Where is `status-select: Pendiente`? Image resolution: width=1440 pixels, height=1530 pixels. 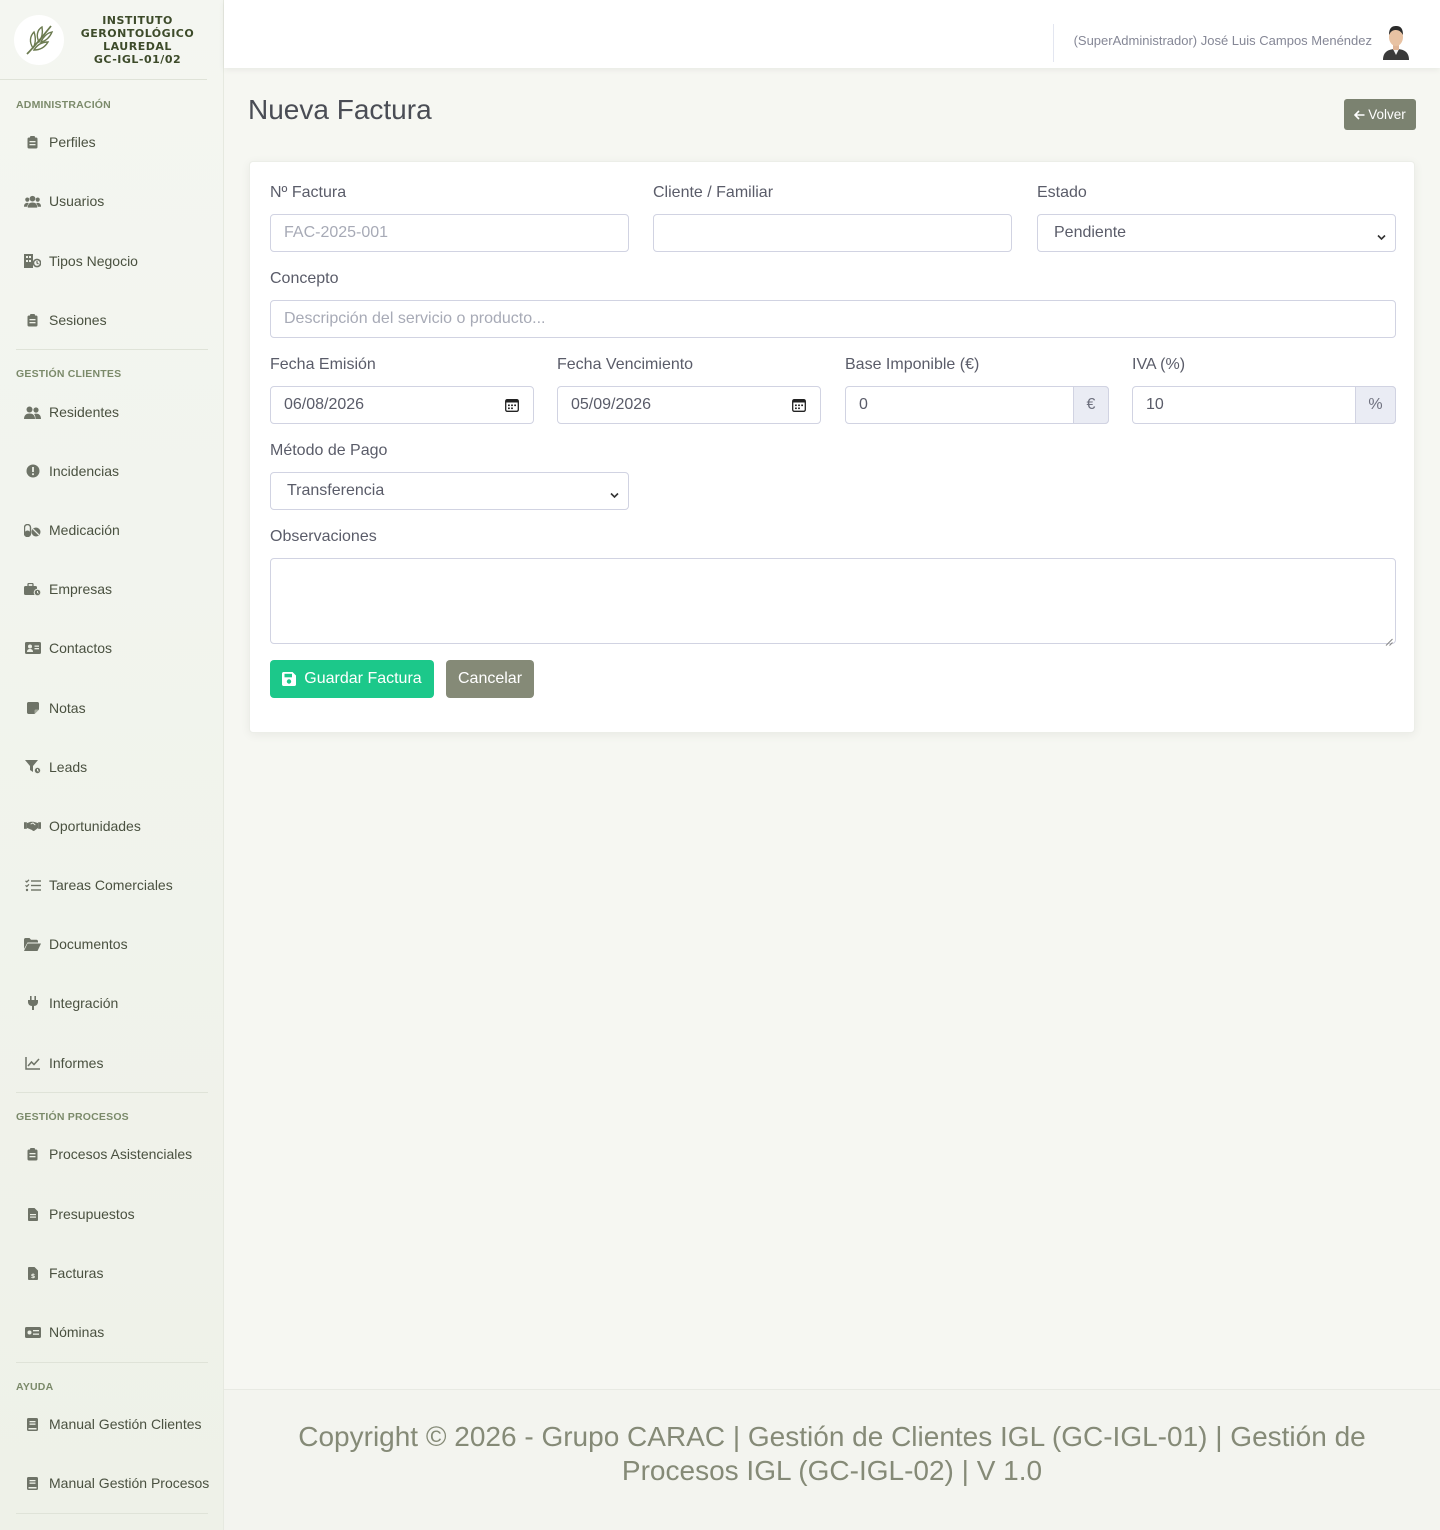 status-select: Pendiente is located at coordinates (1216, 233).